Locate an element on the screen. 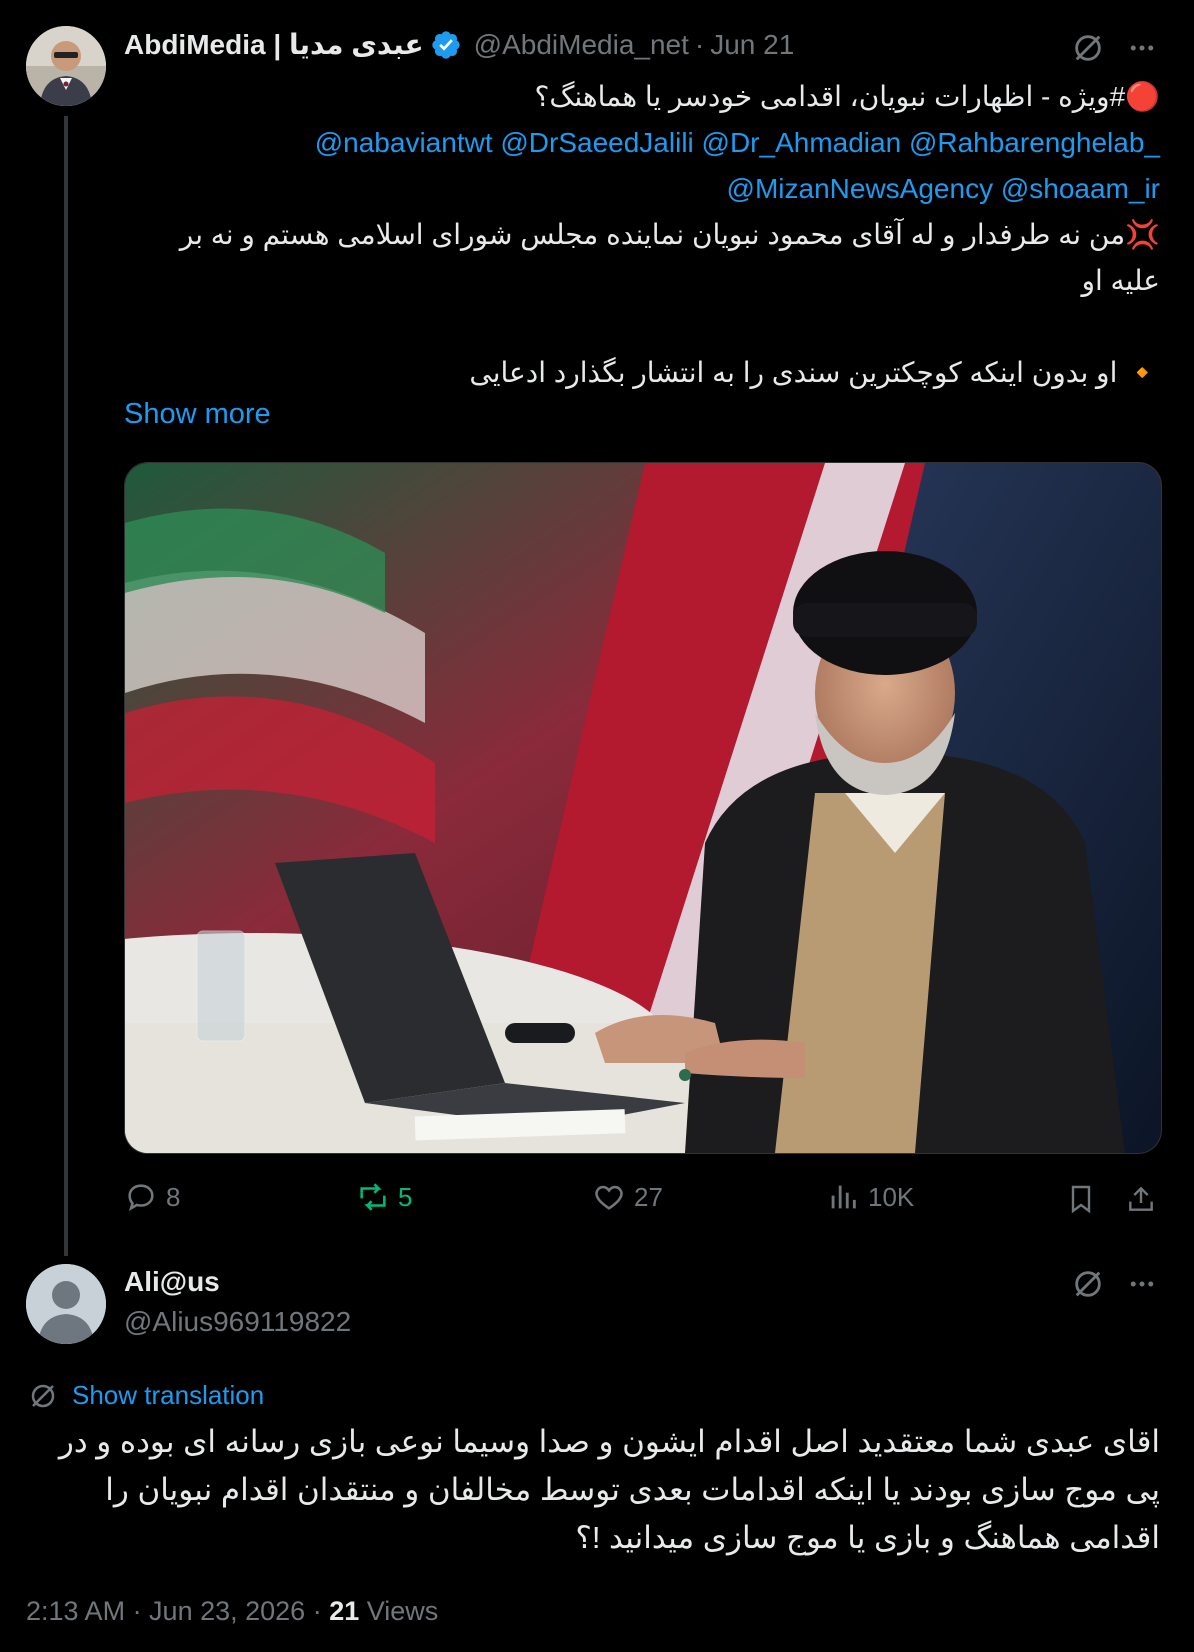 This screenshot has height=1652, width=1194. author-handle: @AbdiMedia_net is located at coordinates (581, 45).